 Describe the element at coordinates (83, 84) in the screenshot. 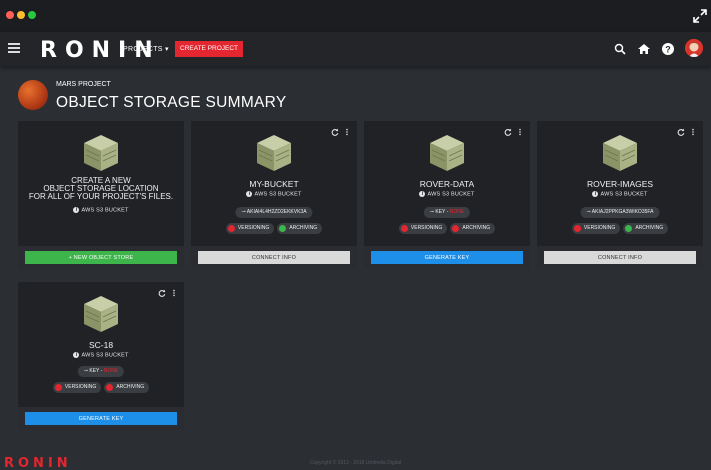

I see `project-name: MARS PROJECT` at that location.